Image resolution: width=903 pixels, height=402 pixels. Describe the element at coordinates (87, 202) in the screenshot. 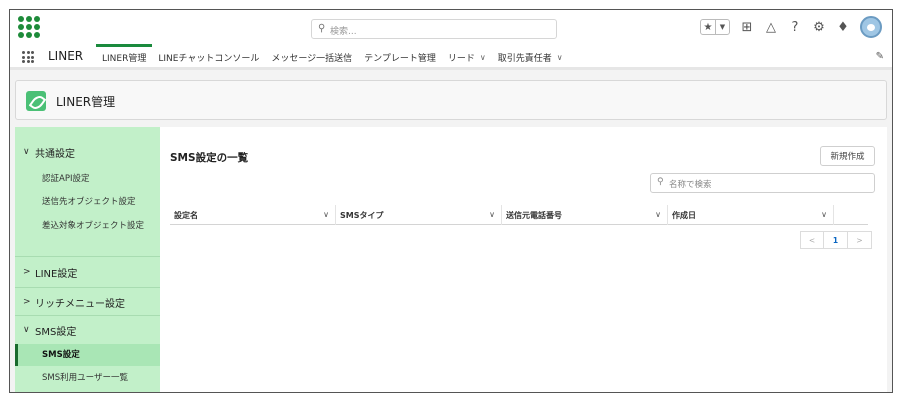

I see `sidebar-item-destination-object: 送信先オブジェクト設定` at that location.